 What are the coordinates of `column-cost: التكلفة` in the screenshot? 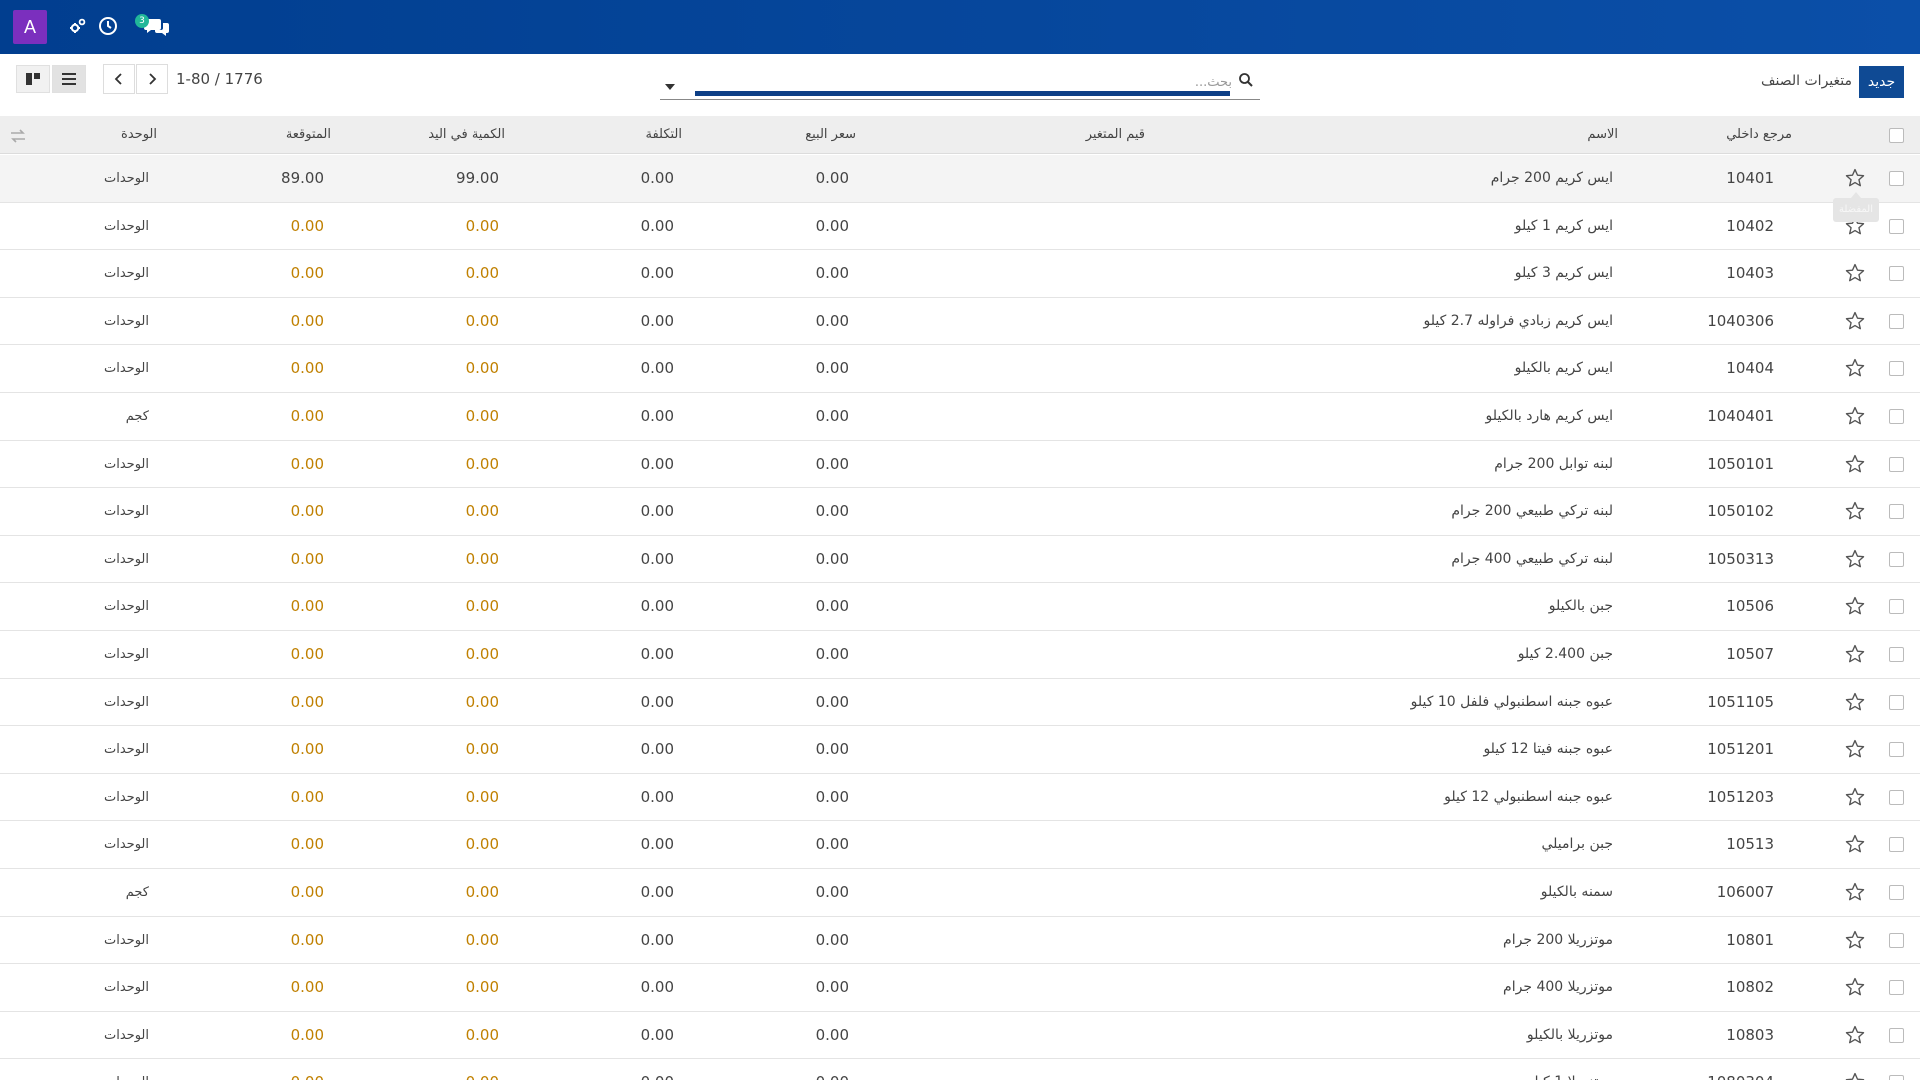 It's located at (663, 135).